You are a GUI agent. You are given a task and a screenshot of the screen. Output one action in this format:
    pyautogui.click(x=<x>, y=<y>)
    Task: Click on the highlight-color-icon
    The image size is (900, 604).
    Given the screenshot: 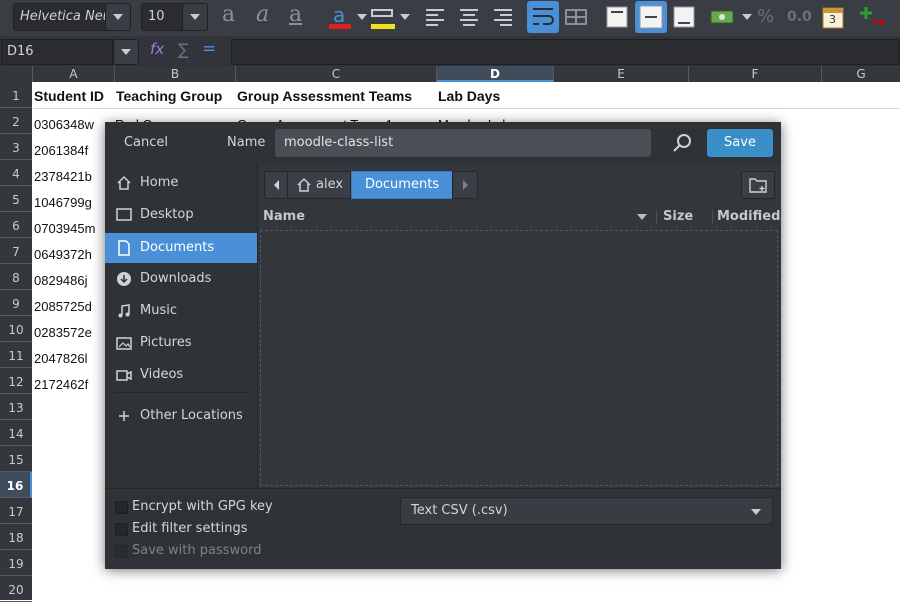 What is the action you would take?
    pyautogui.click(x=382, y=17)
    